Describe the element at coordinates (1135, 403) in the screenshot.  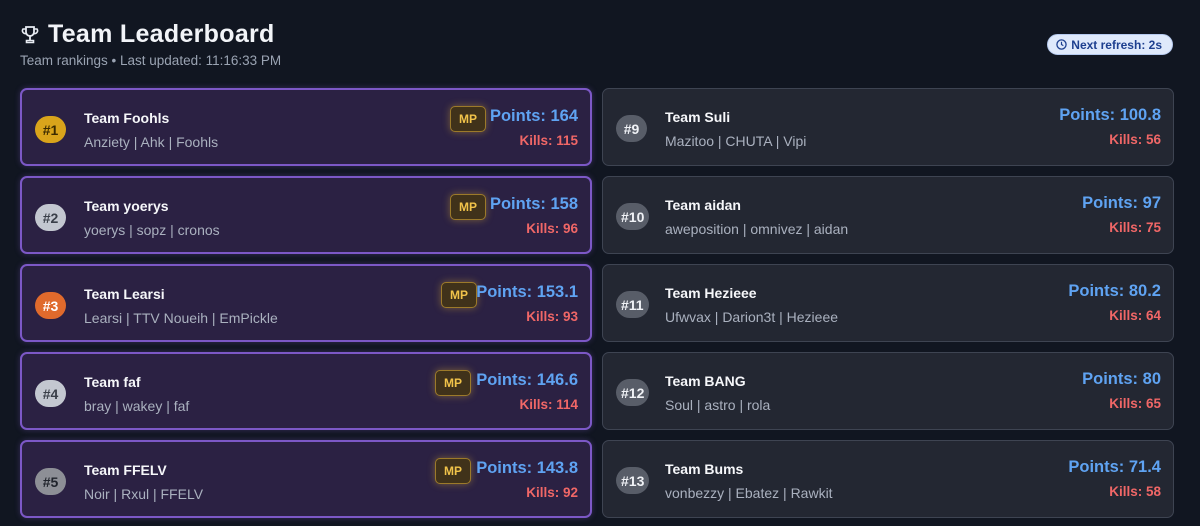
I see `team-kills: Kills: 65` at that location.